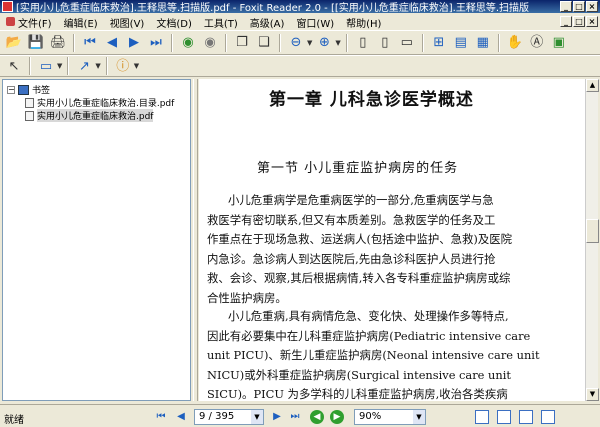 Image resolution: width=600 pixels, height=427 pixels. I want to click on actual-size-icon: ▯, so click(363, 43).